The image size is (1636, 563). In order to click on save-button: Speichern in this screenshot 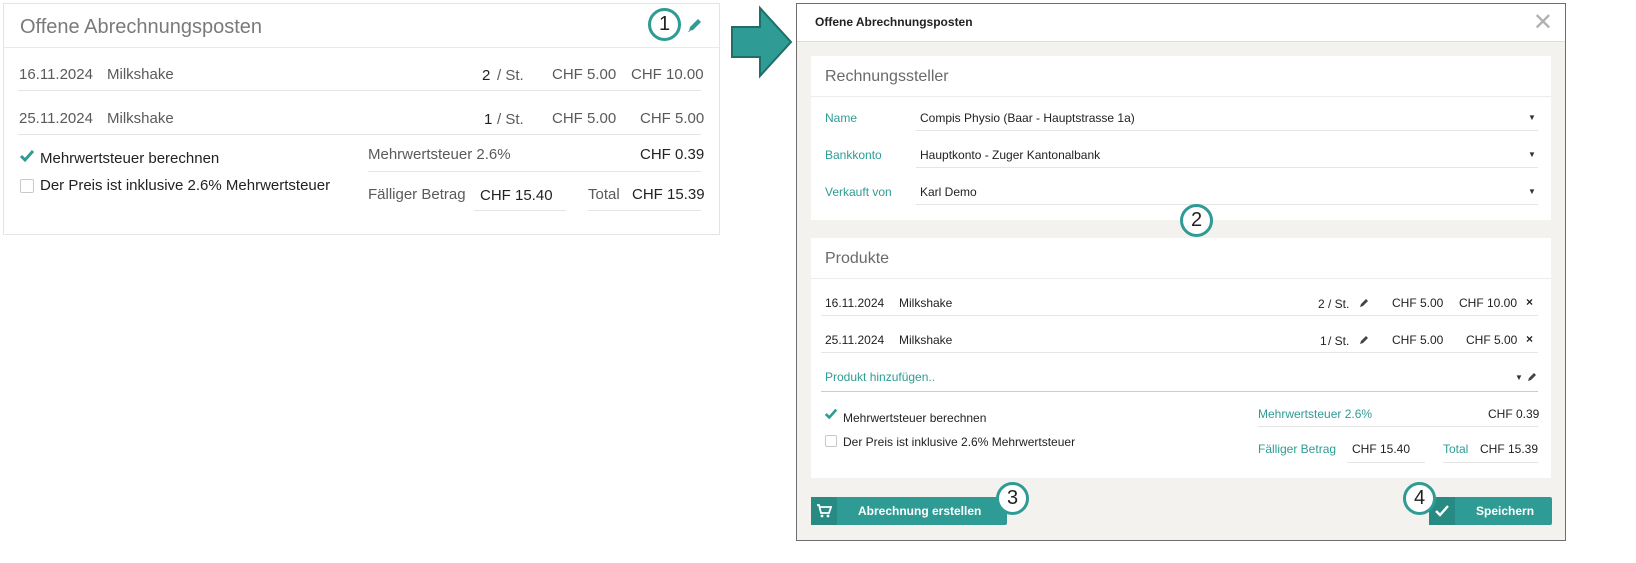, I will do `click(1490, 511)`.